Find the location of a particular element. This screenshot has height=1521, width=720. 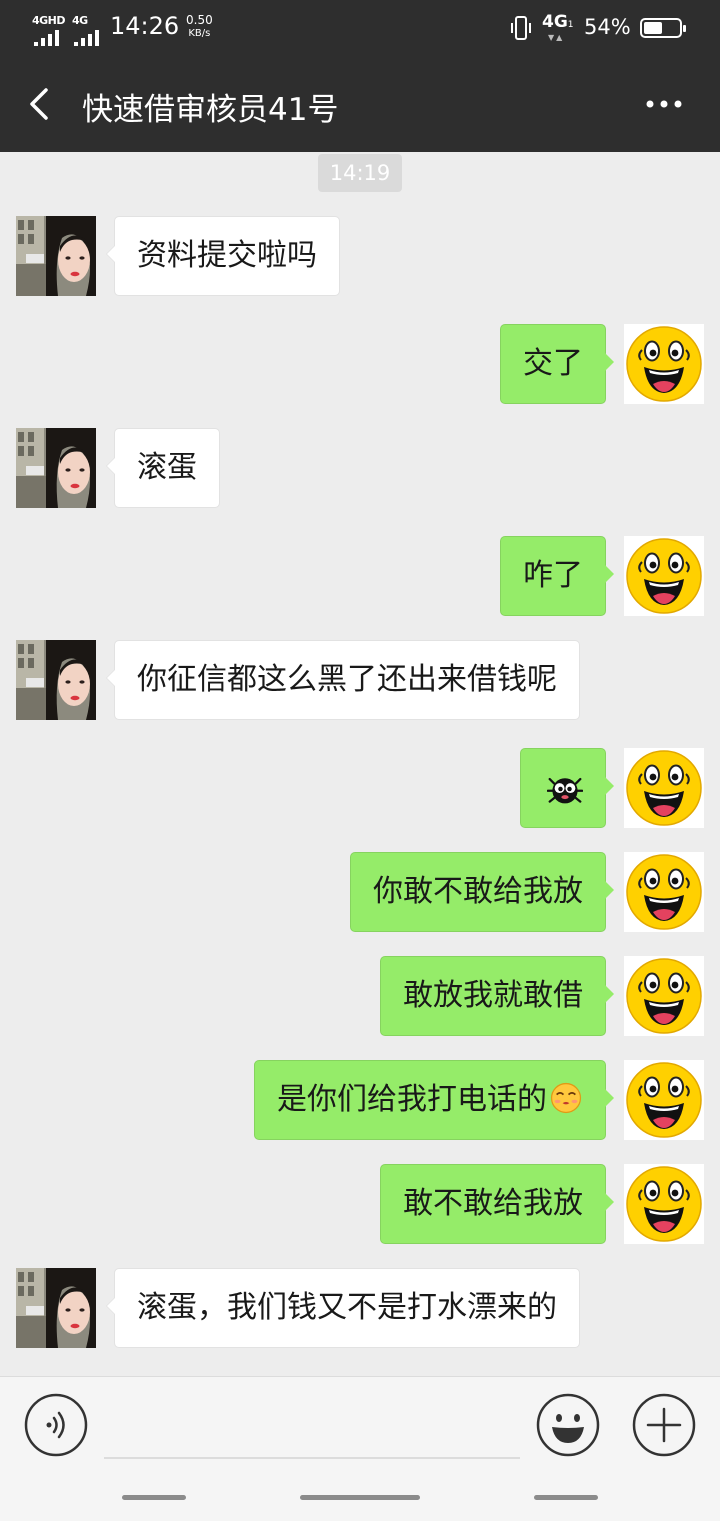

battery-fill is located at coordinates (653, 28).